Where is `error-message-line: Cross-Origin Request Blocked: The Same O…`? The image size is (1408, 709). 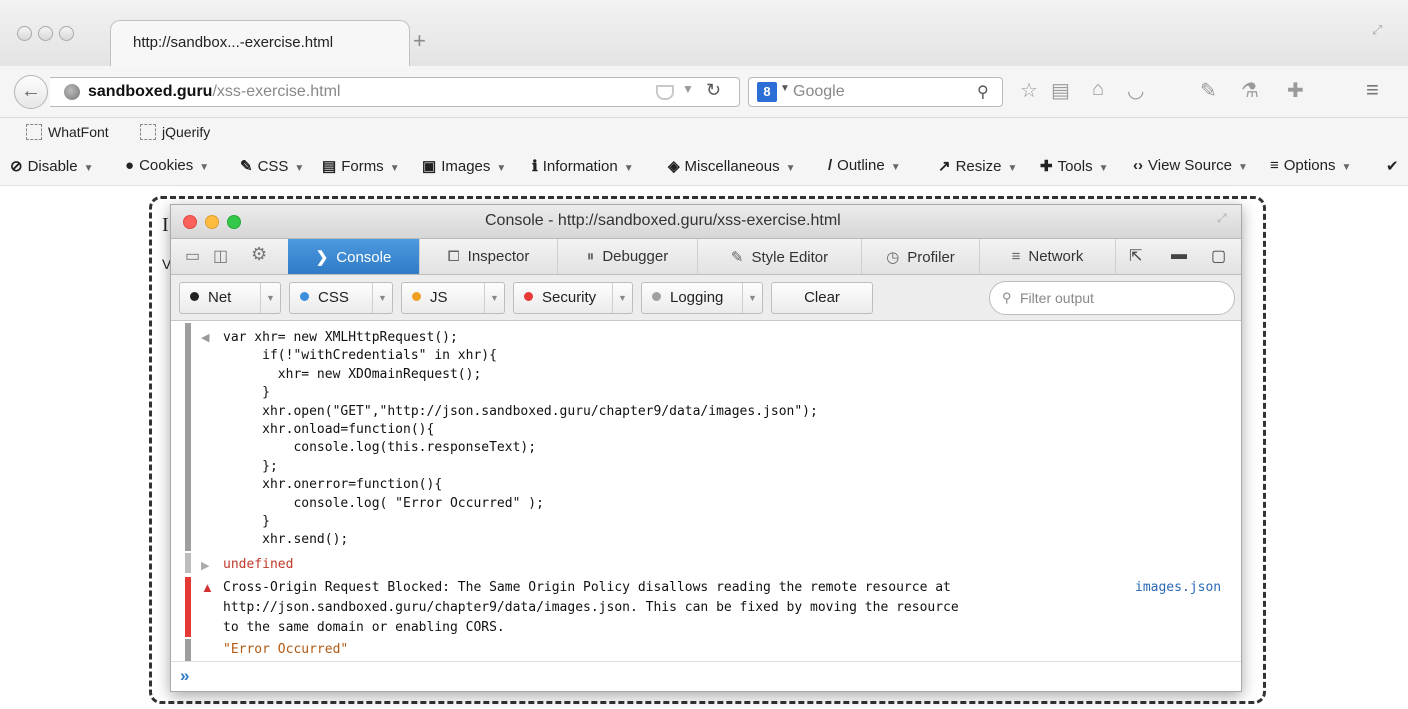
error-message-line: Cross-Origin Request Blocked: The Same O… is located at coordinates (587, 587).